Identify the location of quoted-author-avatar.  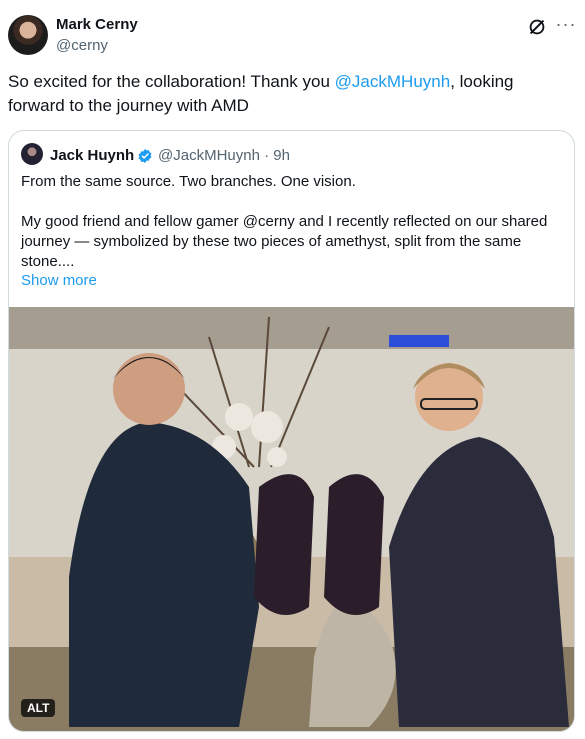
(32, 154).